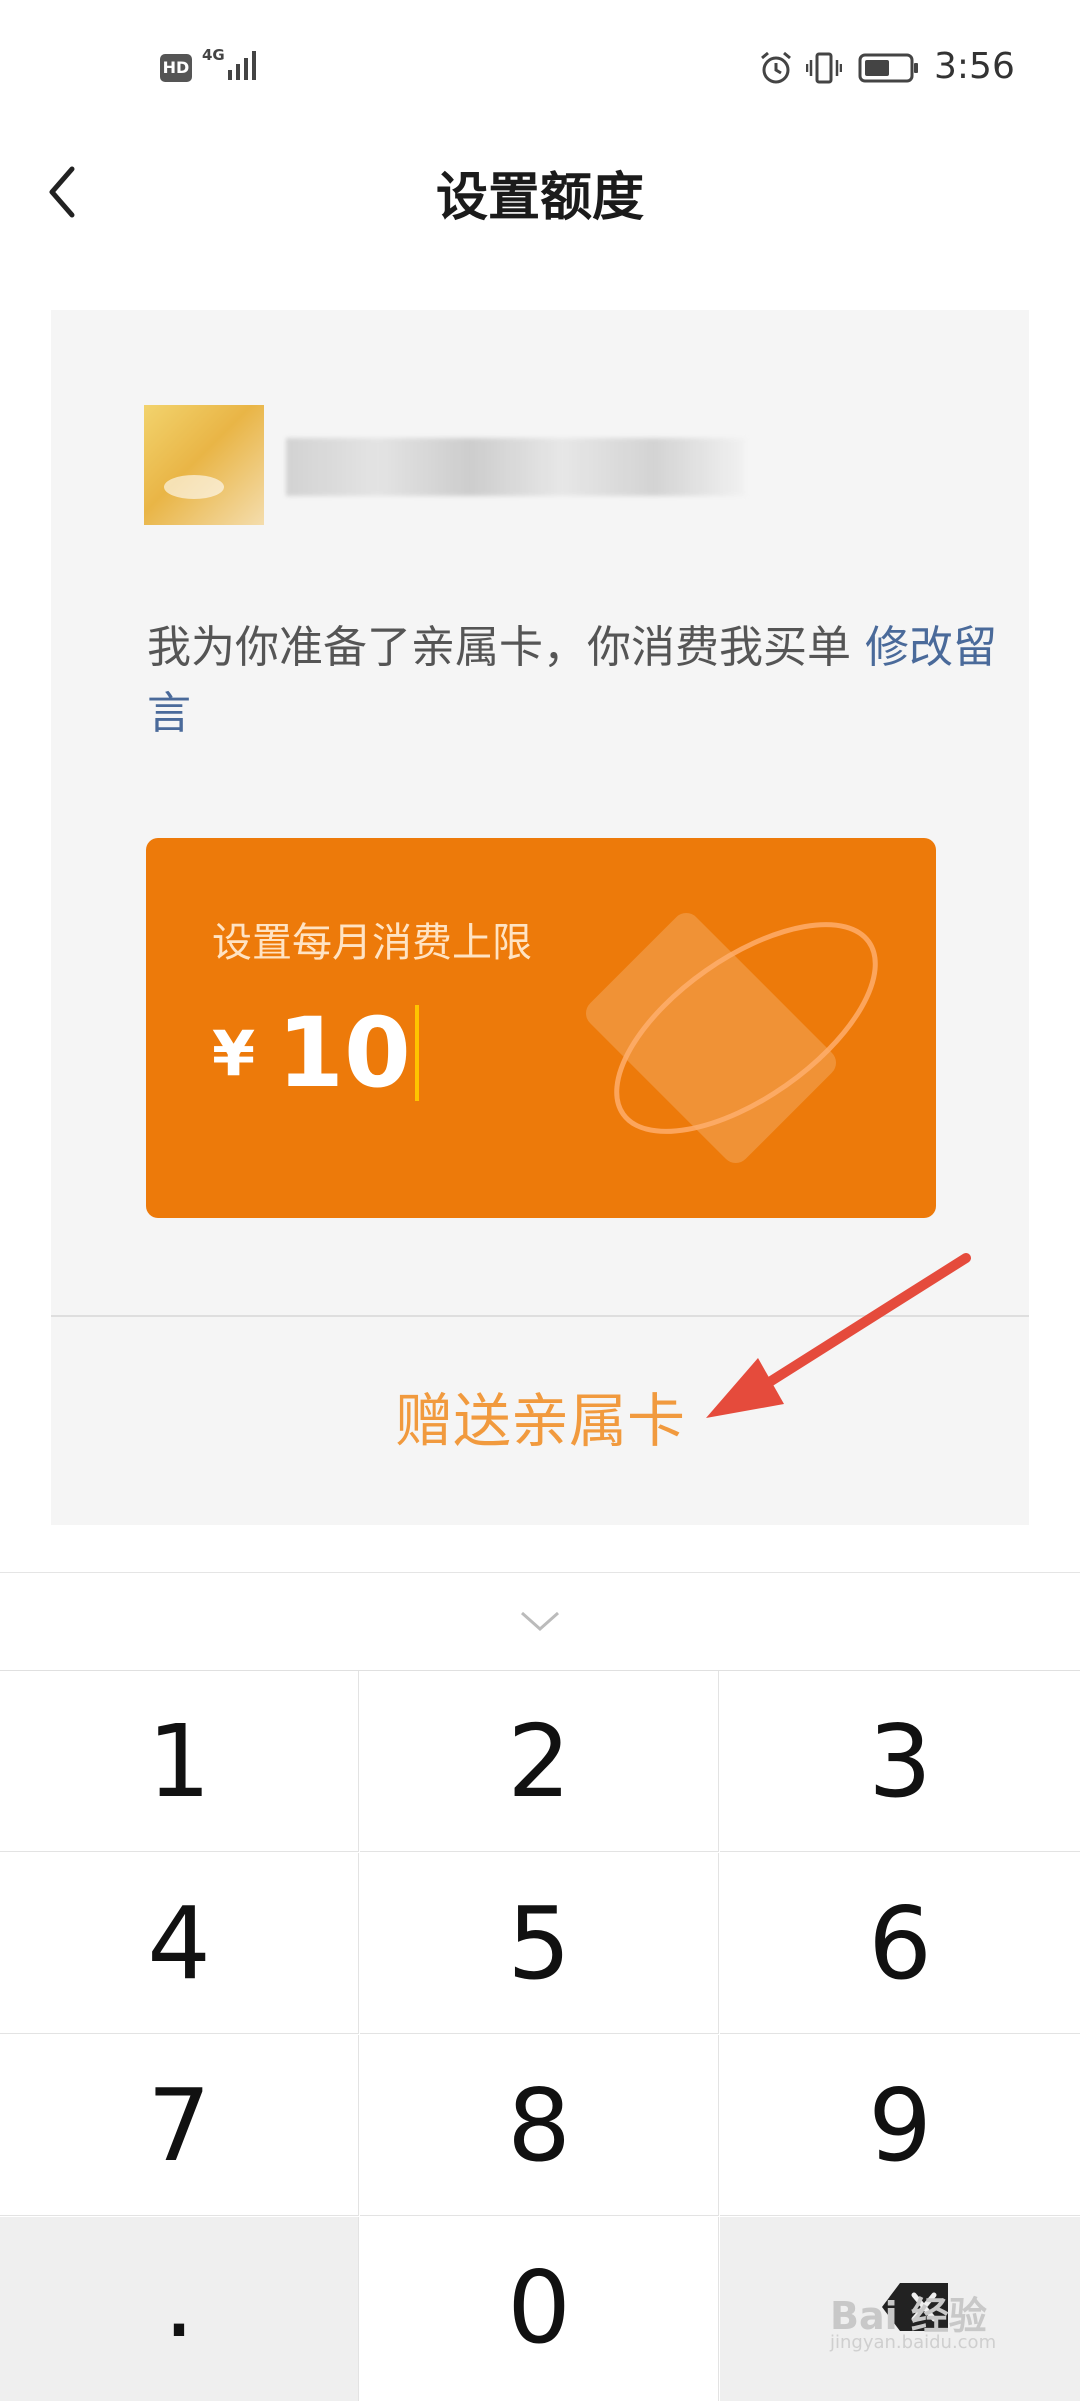  What do you see at coordinates (541, 1028) in the screenshot?
I see `limit-card: 设置每月消费上限 ¥ 10` at bounding box center [541, 1028].